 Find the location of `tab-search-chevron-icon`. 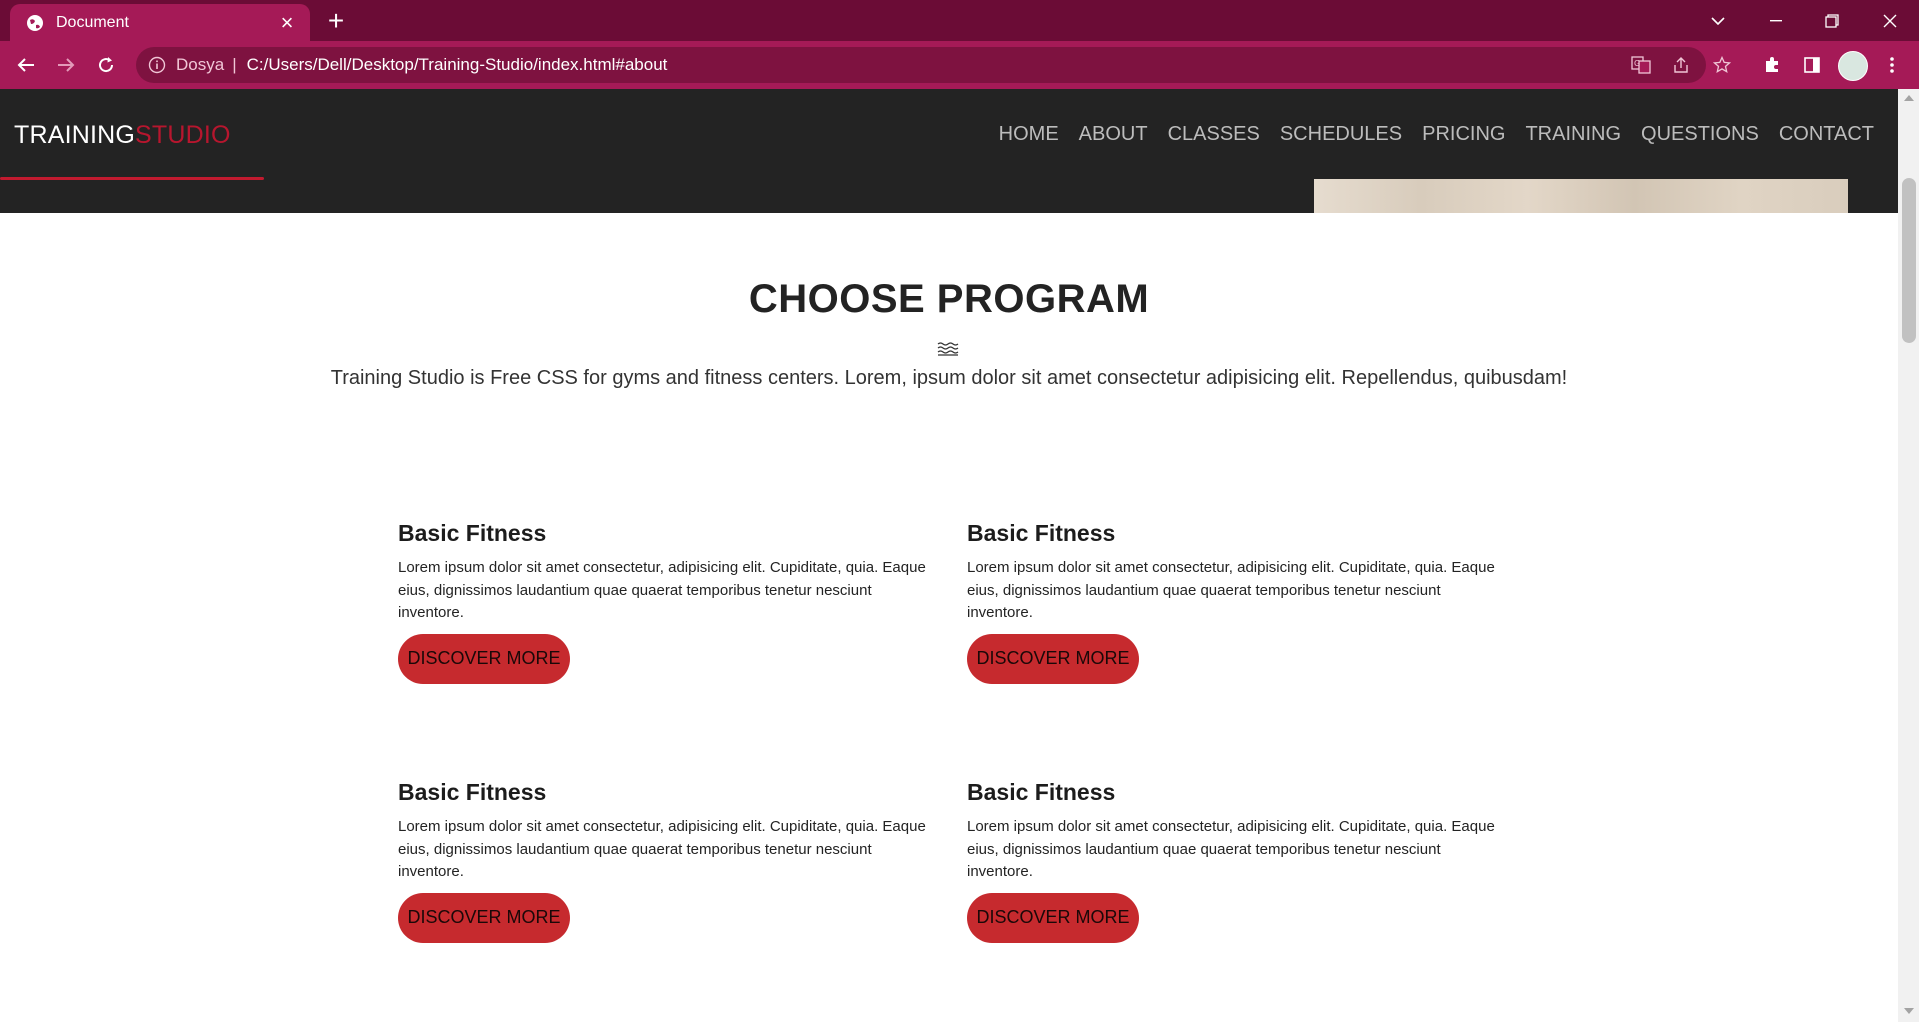

tab-search-chevron-icon is located at coordinates (1718, 20).